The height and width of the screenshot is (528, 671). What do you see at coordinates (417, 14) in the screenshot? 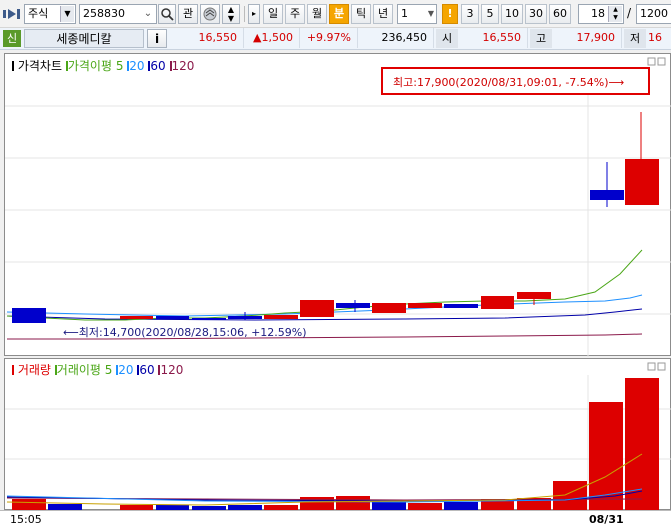
I see `interval-select: 1 ▼` at bounding box center [417, 14].